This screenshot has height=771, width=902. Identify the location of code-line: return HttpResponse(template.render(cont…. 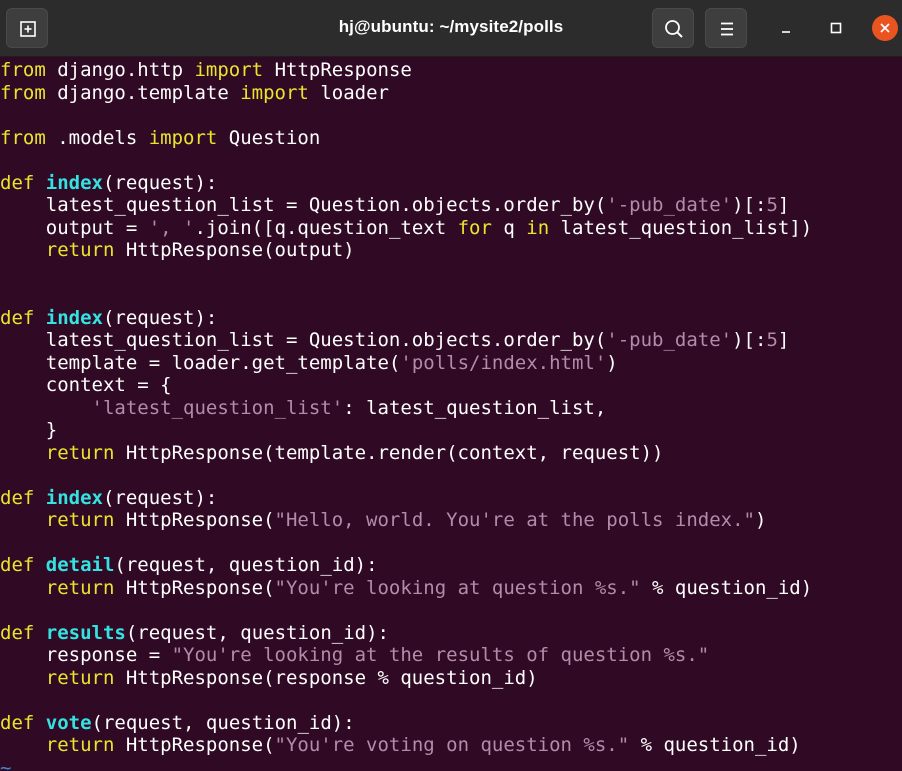
(332, 453).